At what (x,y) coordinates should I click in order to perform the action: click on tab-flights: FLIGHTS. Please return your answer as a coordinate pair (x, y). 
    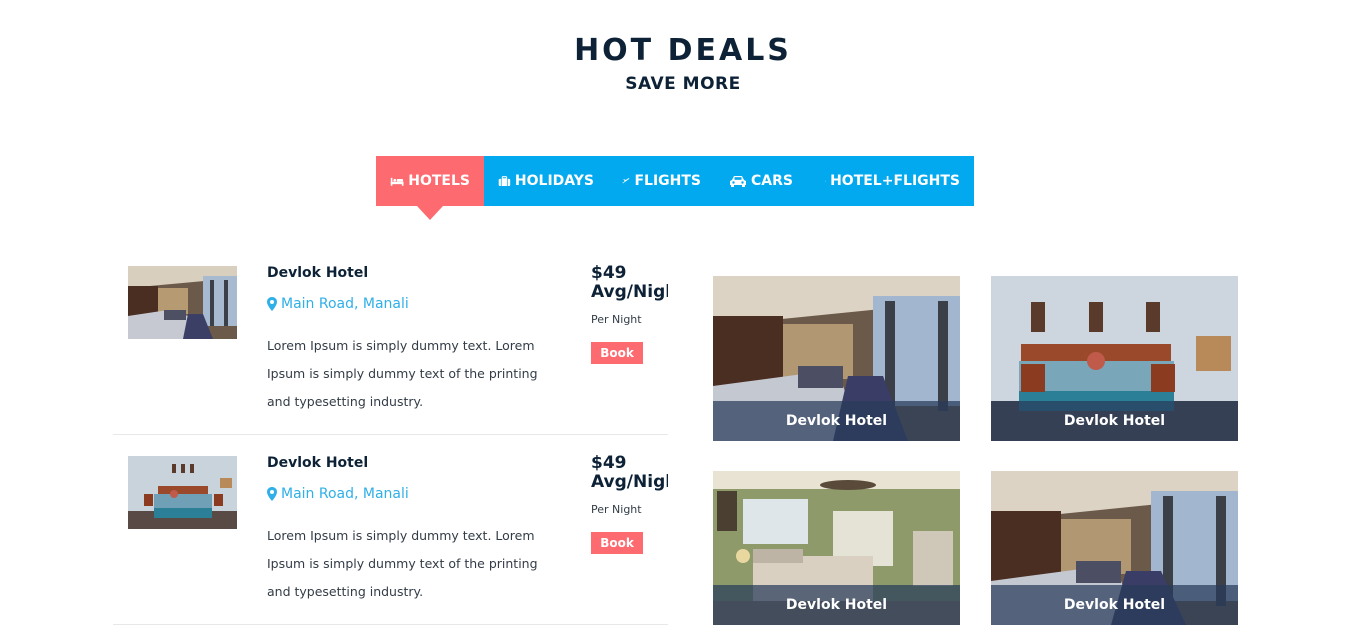
    Looking at the image, I should click on (661, 181).